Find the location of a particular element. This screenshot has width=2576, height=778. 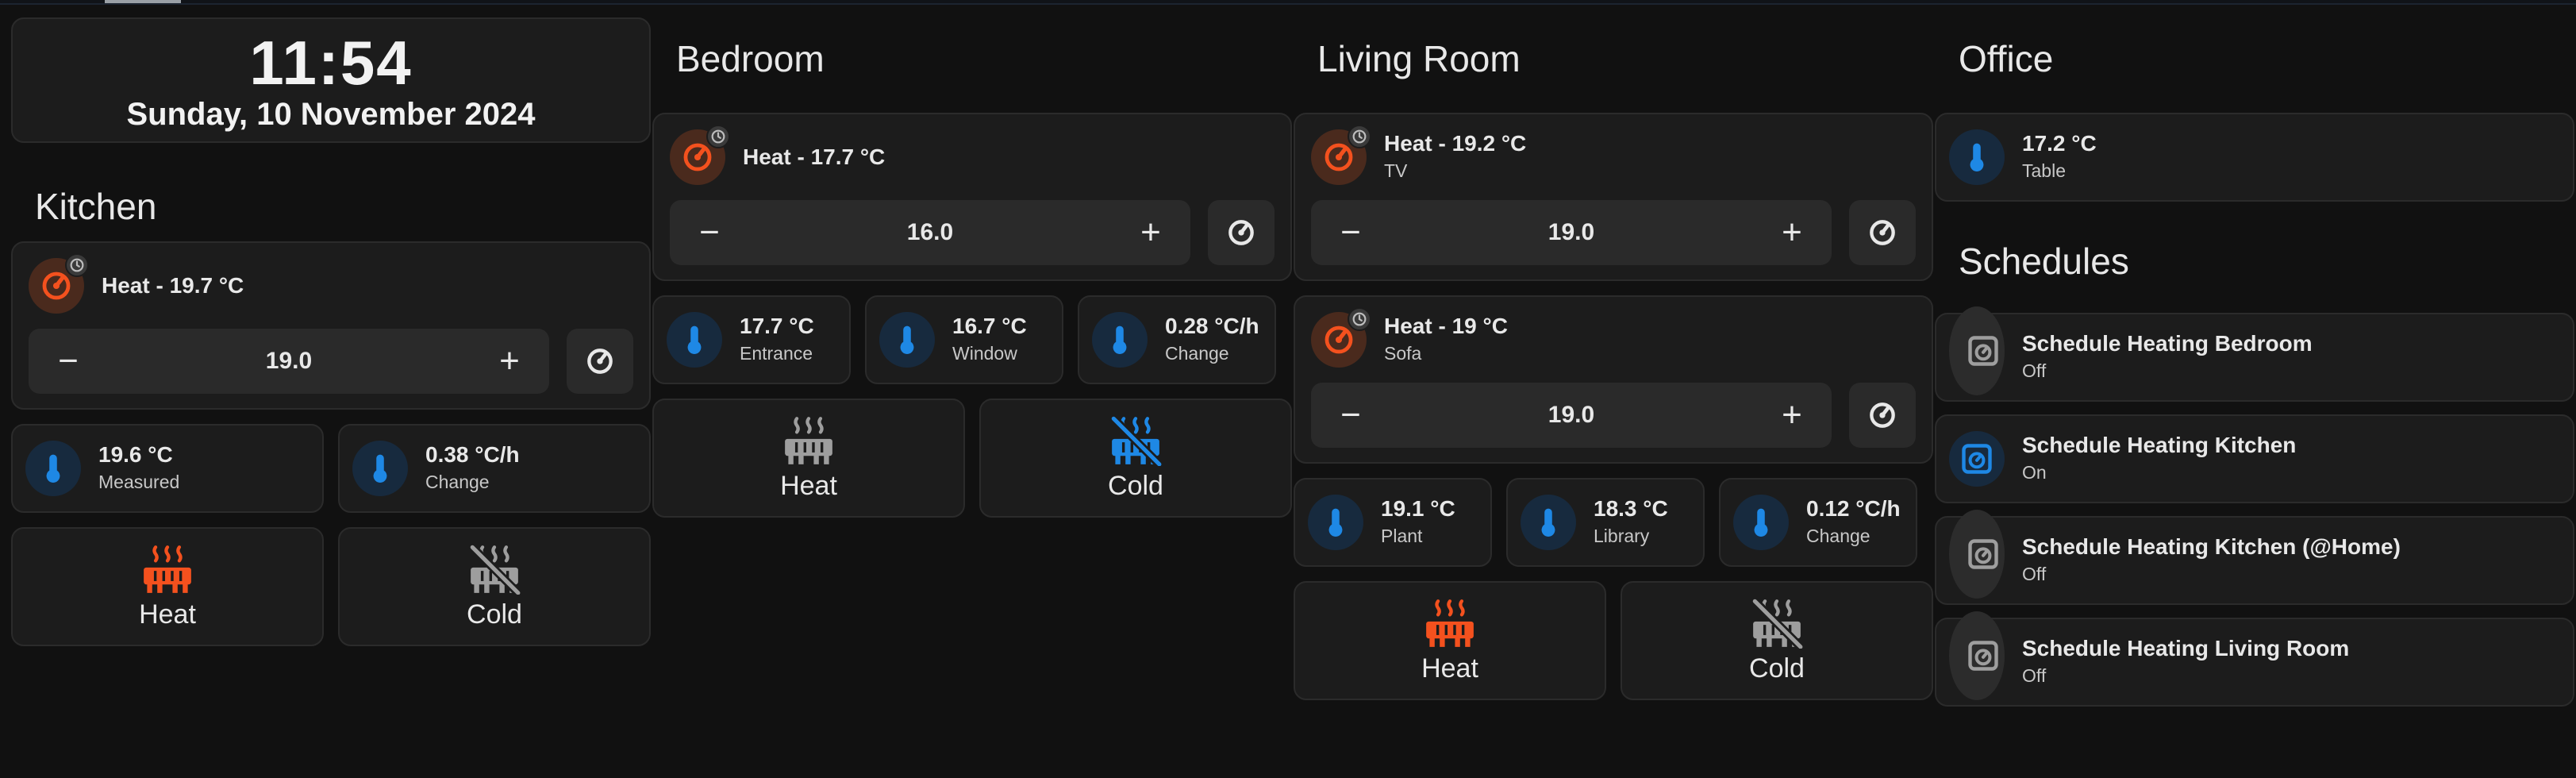

sensor-card-change: 0.12 °C/h Change is located at coordinates (1818, 522).